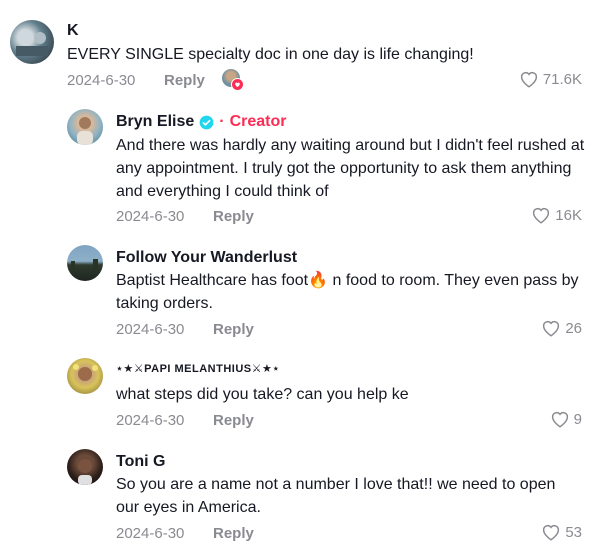  I want to click on comment-author: Follow Your Wanderlust, so click(206, 258).